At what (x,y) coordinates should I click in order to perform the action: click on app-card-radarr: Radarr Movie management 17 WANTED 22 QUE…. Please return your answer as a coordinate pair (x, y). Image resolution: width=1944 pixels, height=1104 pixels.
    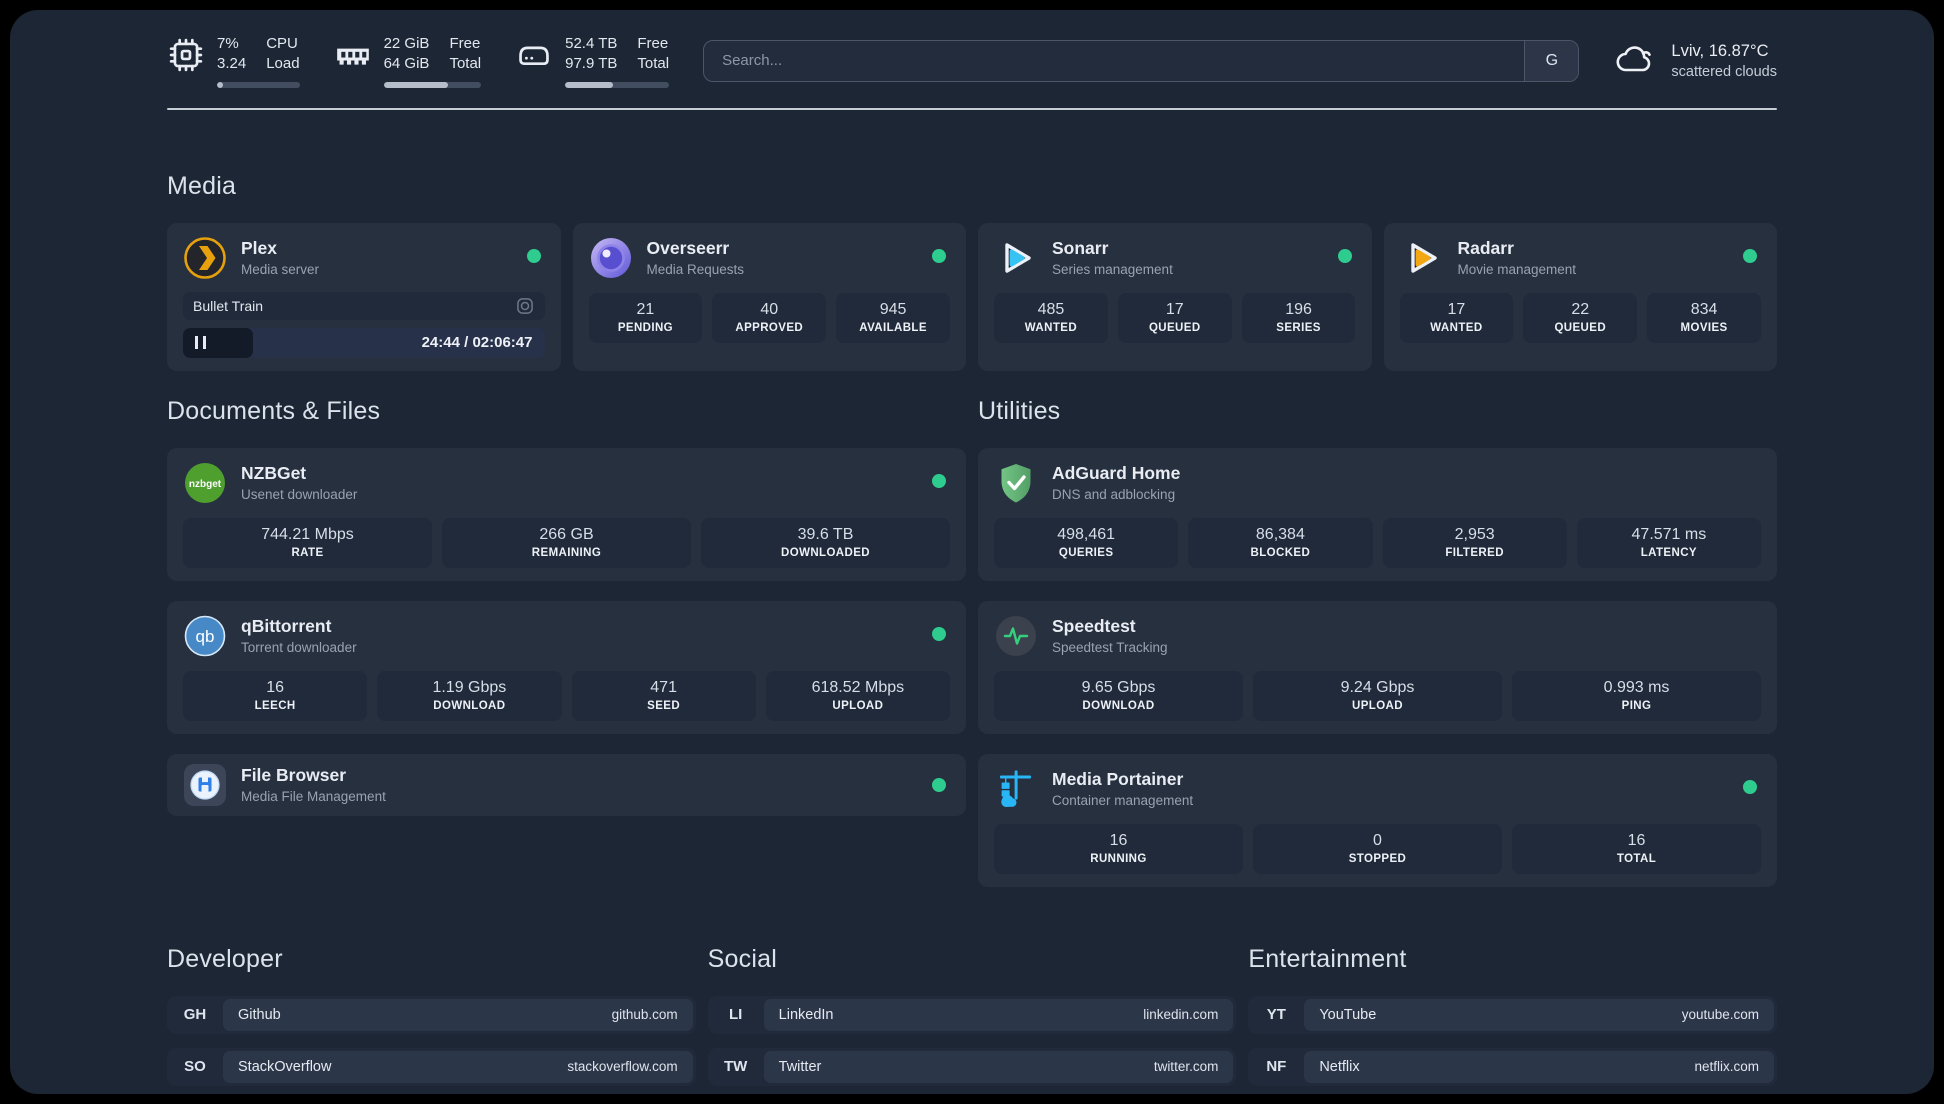
    Looking at the image, I should click on (1580, 296).